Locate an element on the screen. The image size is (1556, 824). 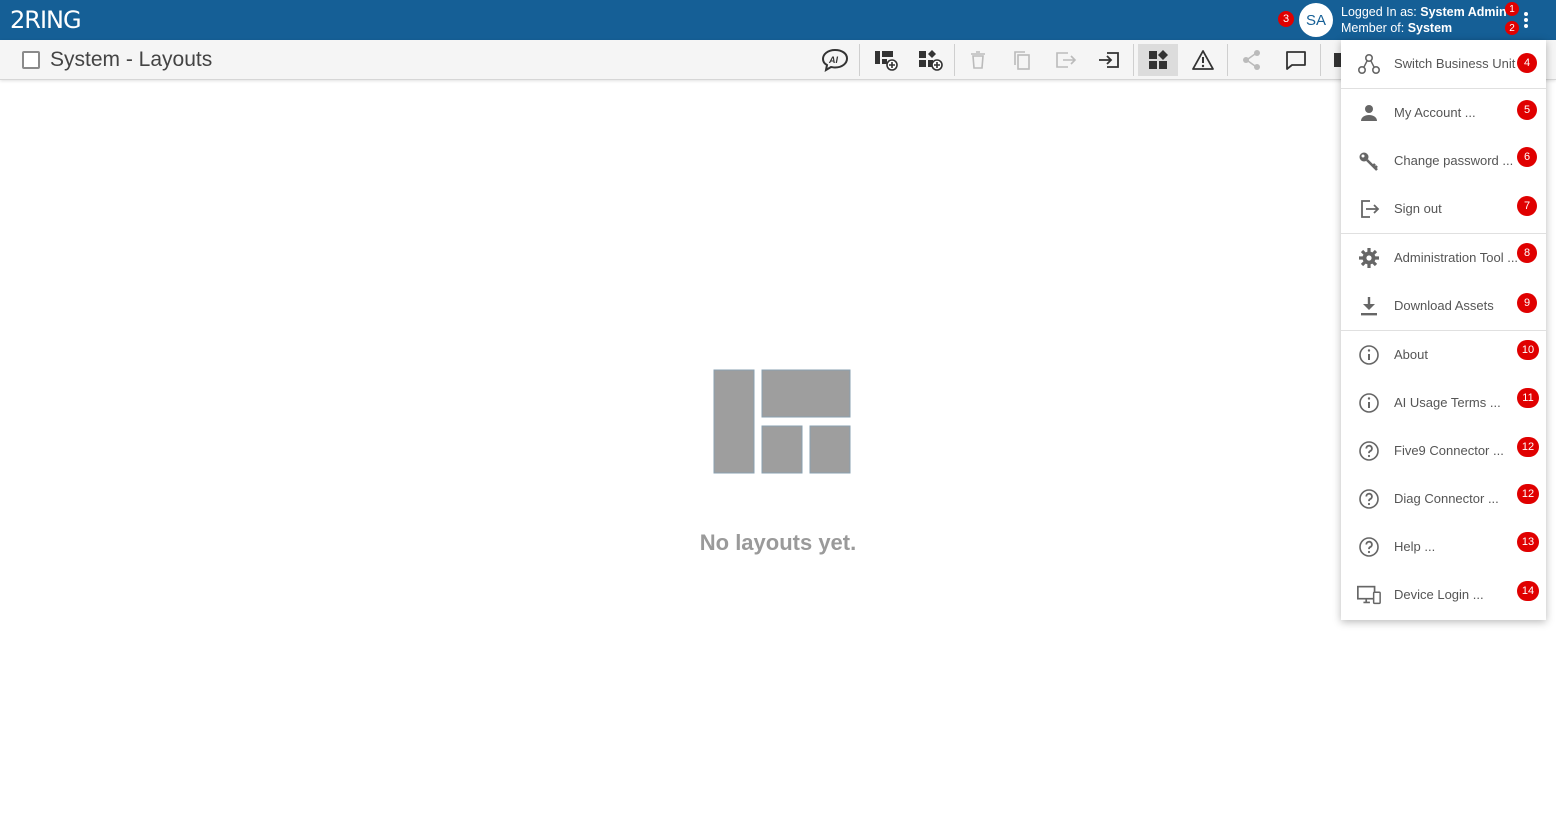
import-button is located at coordinates (1109, 60).